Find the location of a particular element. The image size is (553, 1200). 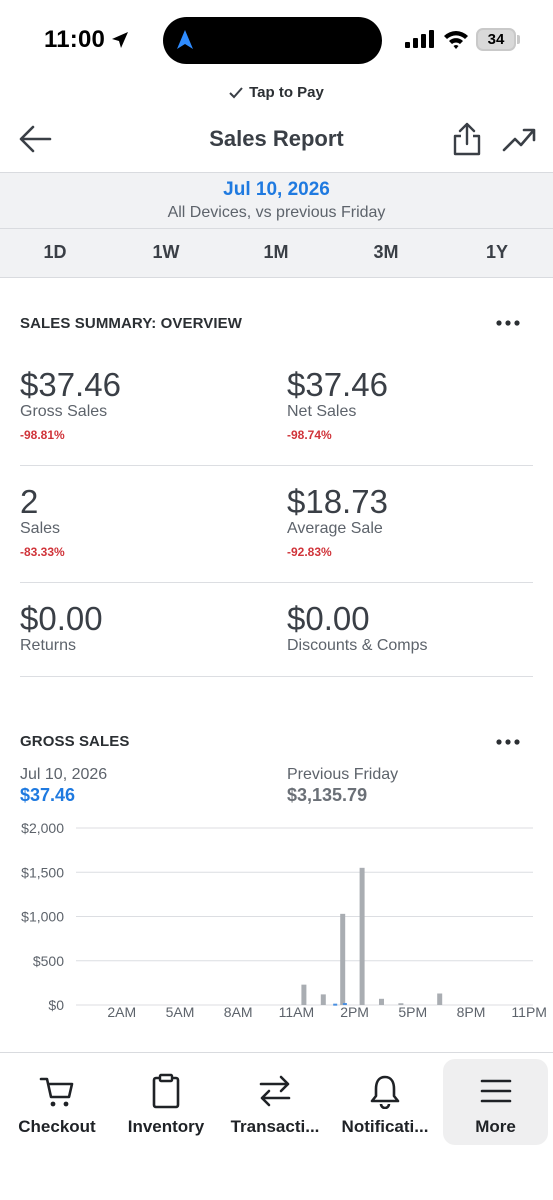

previous-period-date: Previous Friday is located at coordinates (343, 774).